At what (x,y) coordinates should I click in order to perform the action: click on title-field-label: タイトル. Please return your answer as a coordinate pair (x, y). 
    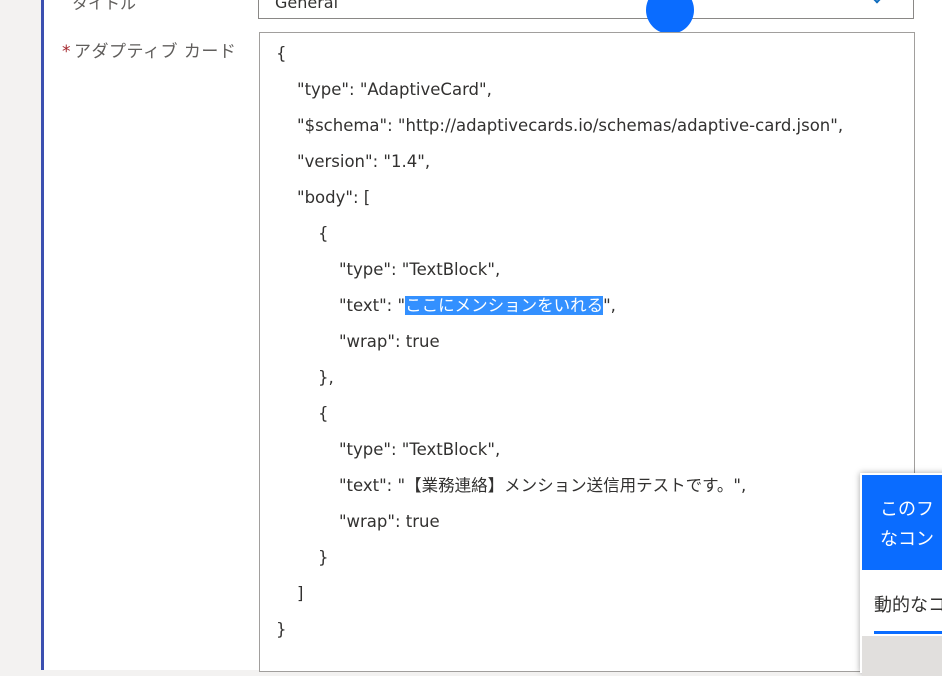
    Looking at the image, I should click on (104, 6).